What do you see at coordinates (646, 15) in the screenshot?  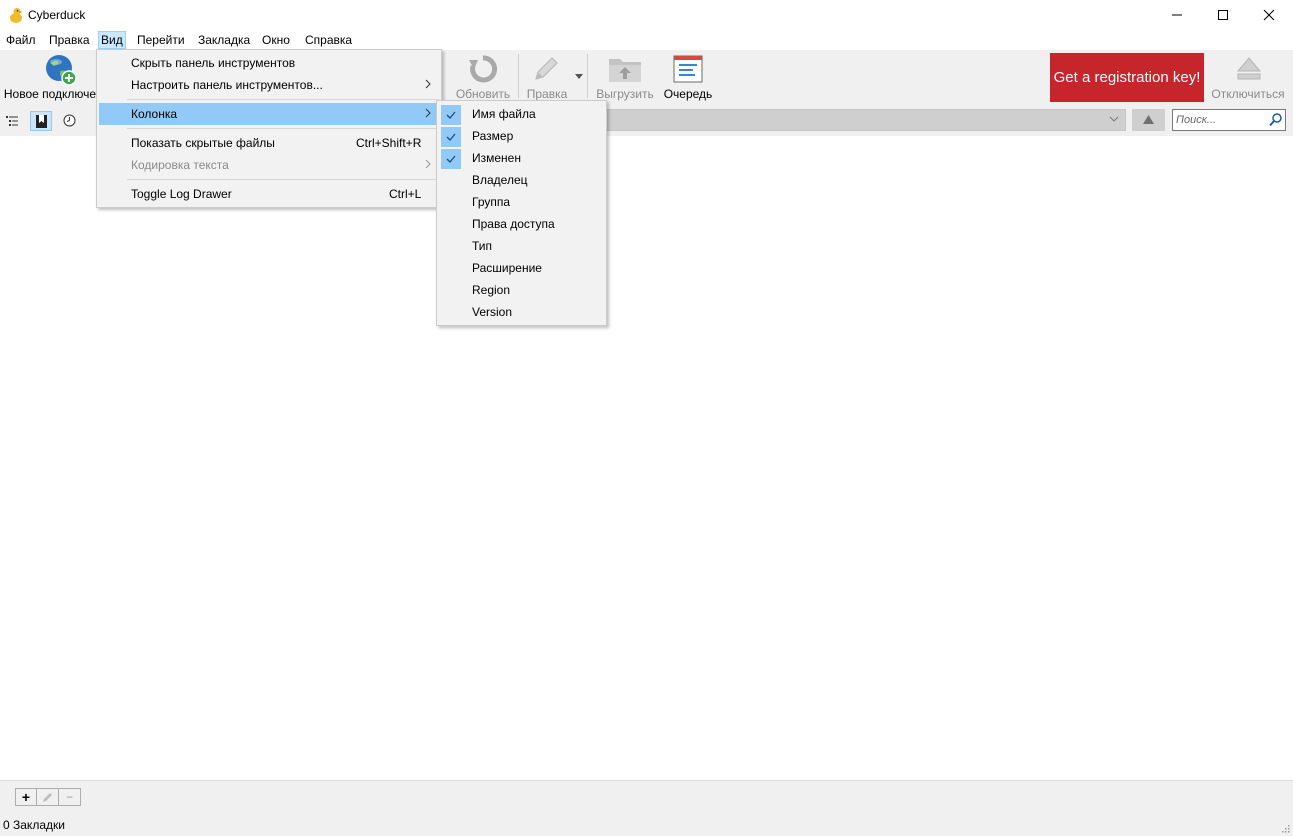 I see `title-bar: Cyberduck` at bounding box center [646, 15].